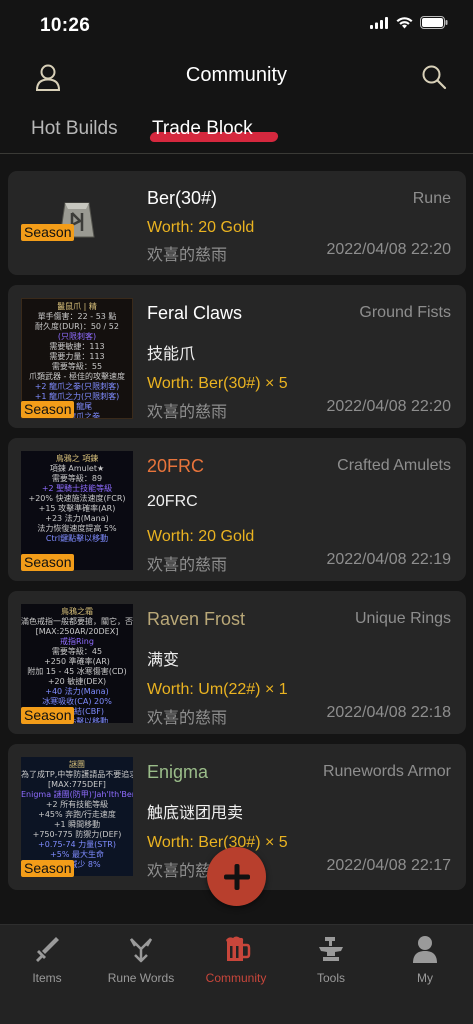 The height and width of the screenshot is (1024, 473). I want to click on post-date: 2022/04/08 22:17, so click(388, 865).